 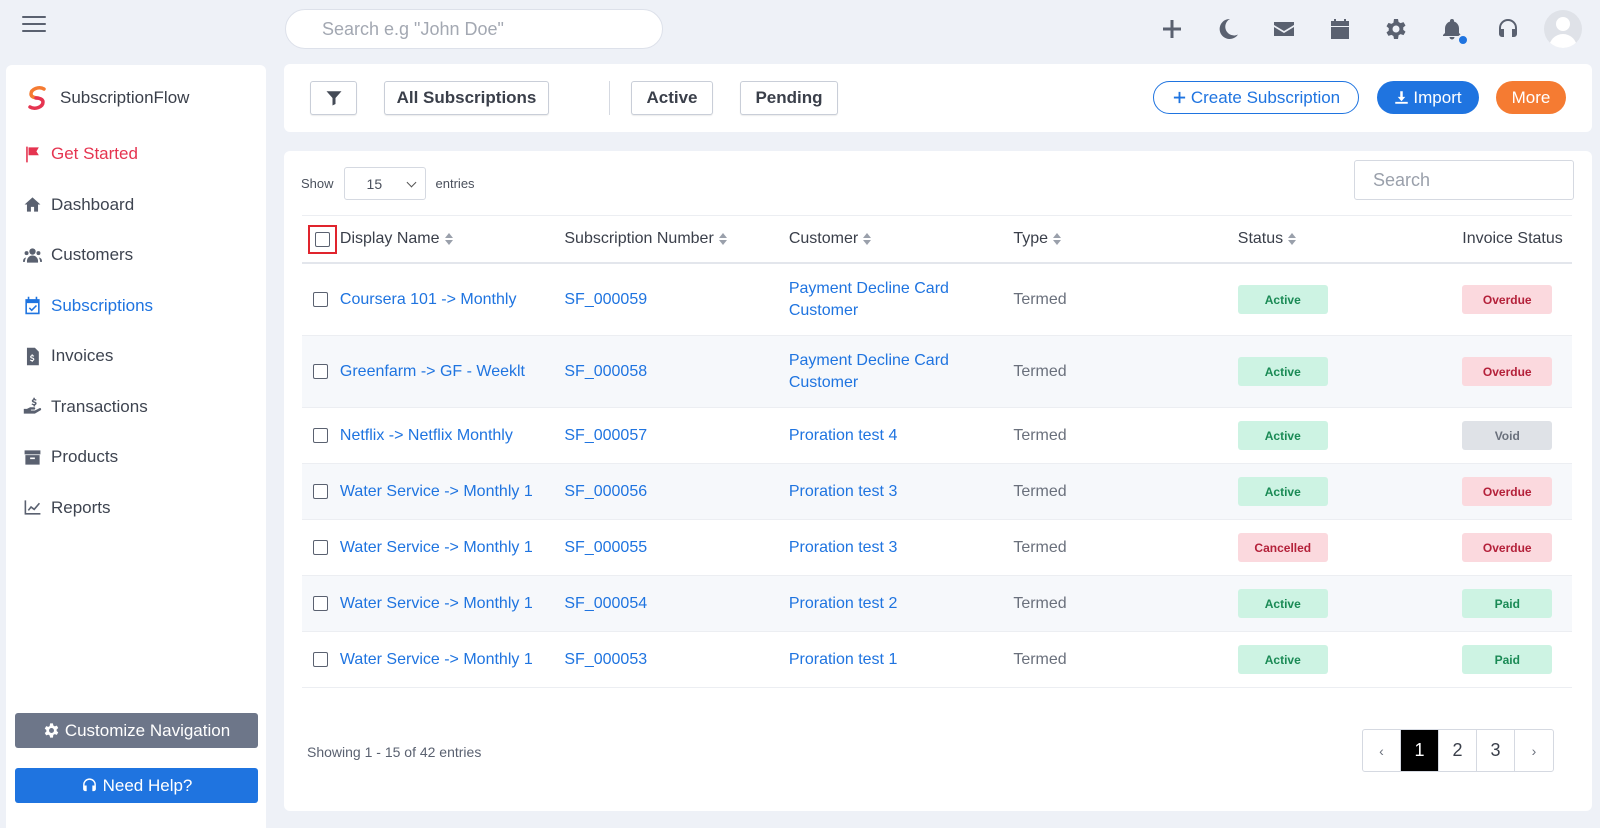 I want to click on subscription-number-link: SF_000056, so click(x=676, y=492).